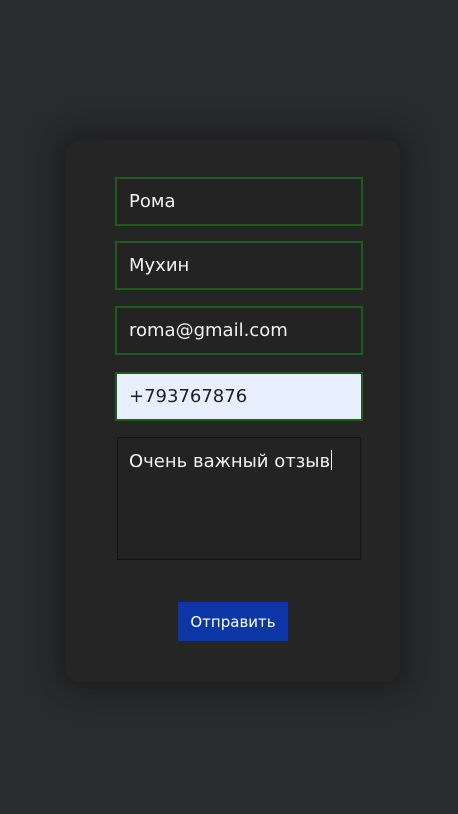 The height and width of the screenshot is (814, 458). What do you see at coordinates (233, 621) in the screenshot?
I see `submit-button: Отправить` at bounding box center [233, 621].